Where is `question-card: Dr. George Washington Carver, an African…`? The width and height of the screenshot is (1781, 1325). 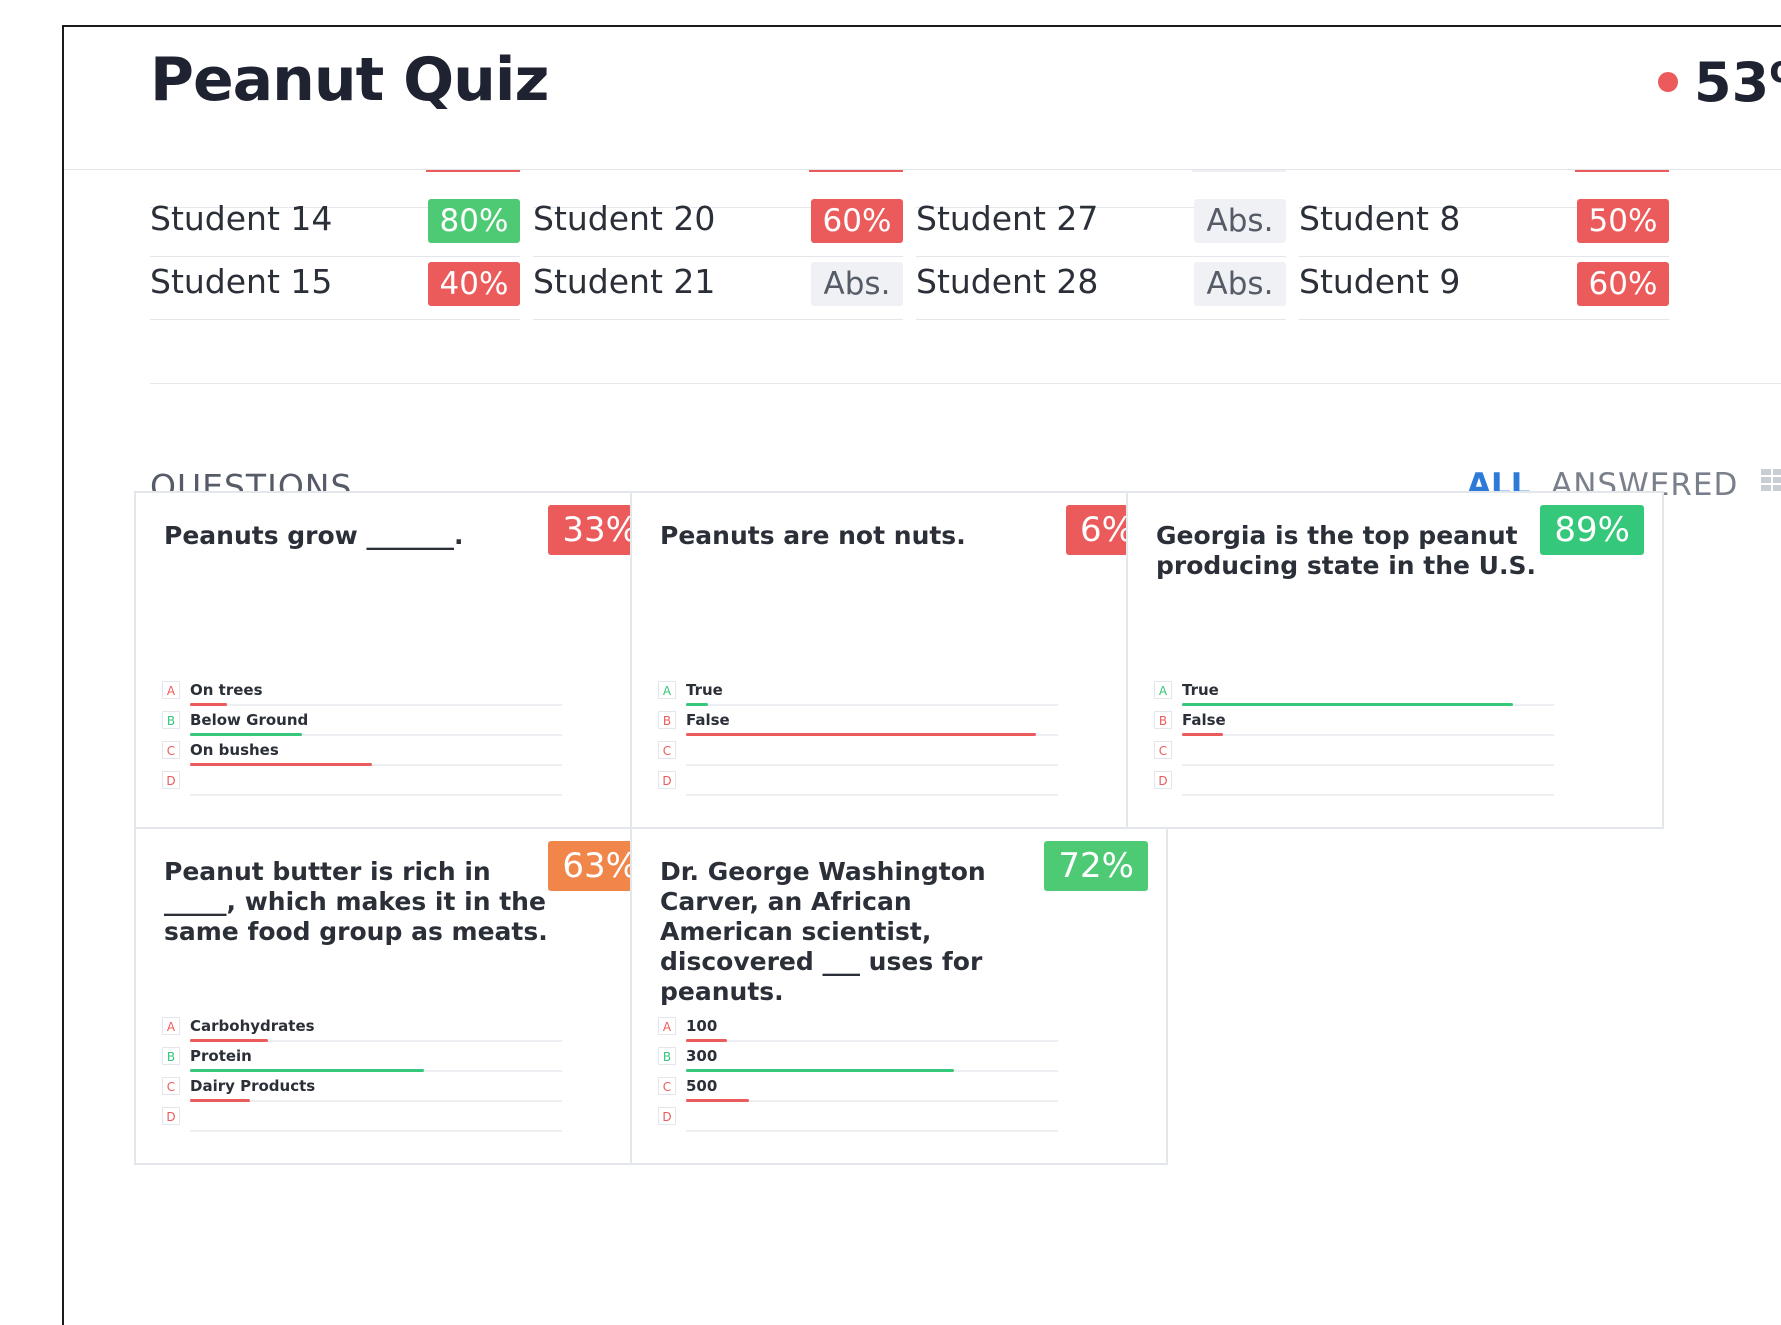 question-card: Dr. George Washington Carver, an African… is located at coordinates (899, 996).